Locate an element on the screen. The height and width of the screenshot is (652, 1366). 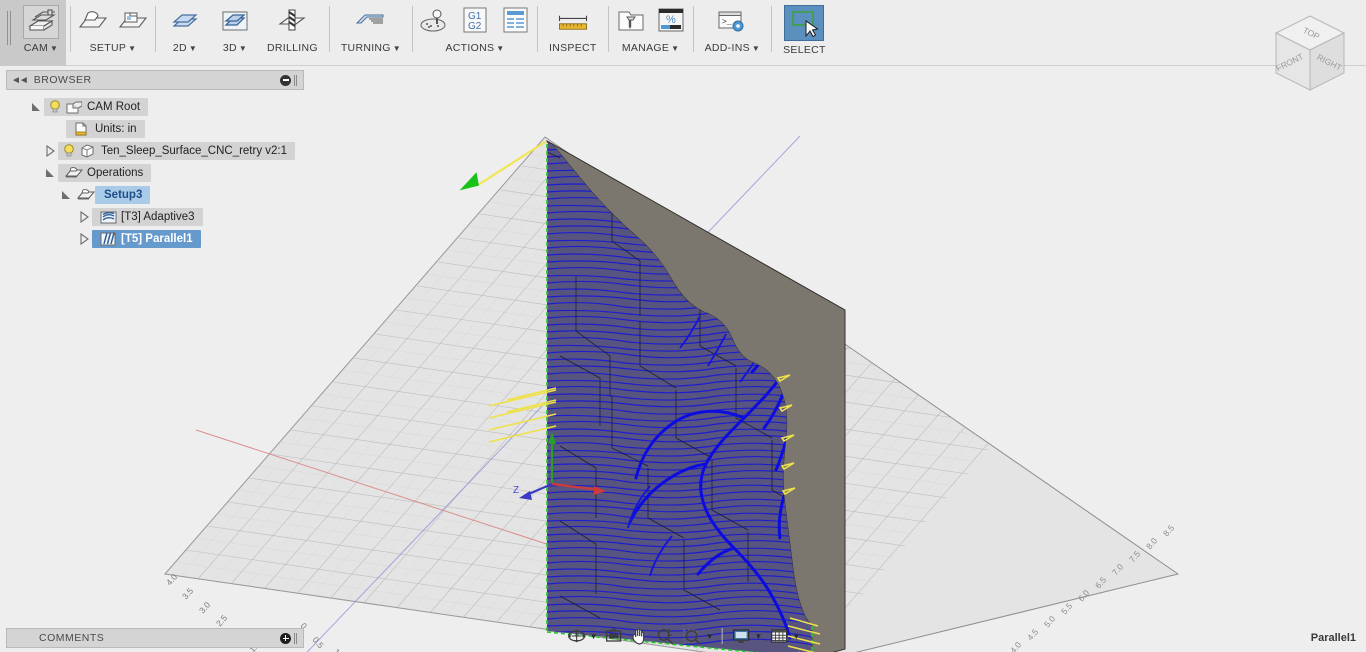
toolbar-inspect-label: INSPECT is located at coordinates (573, 48).